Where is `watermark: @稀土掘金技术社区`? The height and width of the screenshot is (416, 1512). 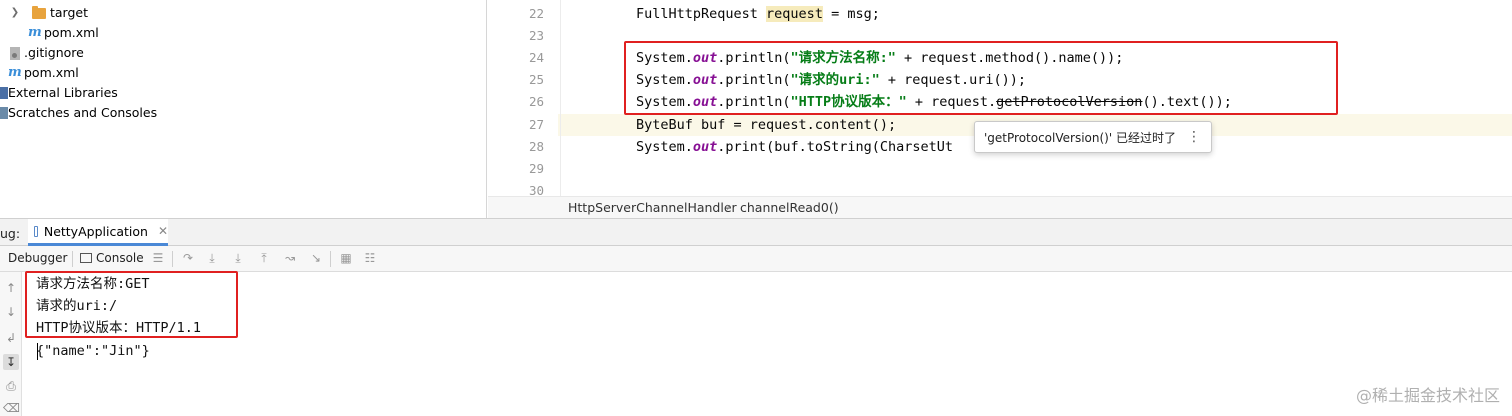
watermark: @稀土掘金技术社区 is located at coordinates (1427, 395).